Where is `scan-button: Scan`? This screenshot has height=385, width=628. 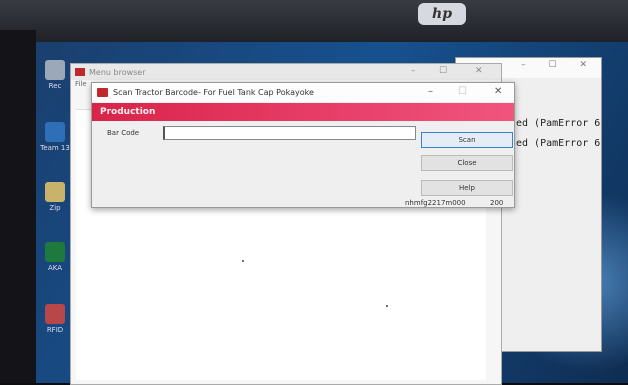 scan-button: Scan is located at coordinates (467, 140).